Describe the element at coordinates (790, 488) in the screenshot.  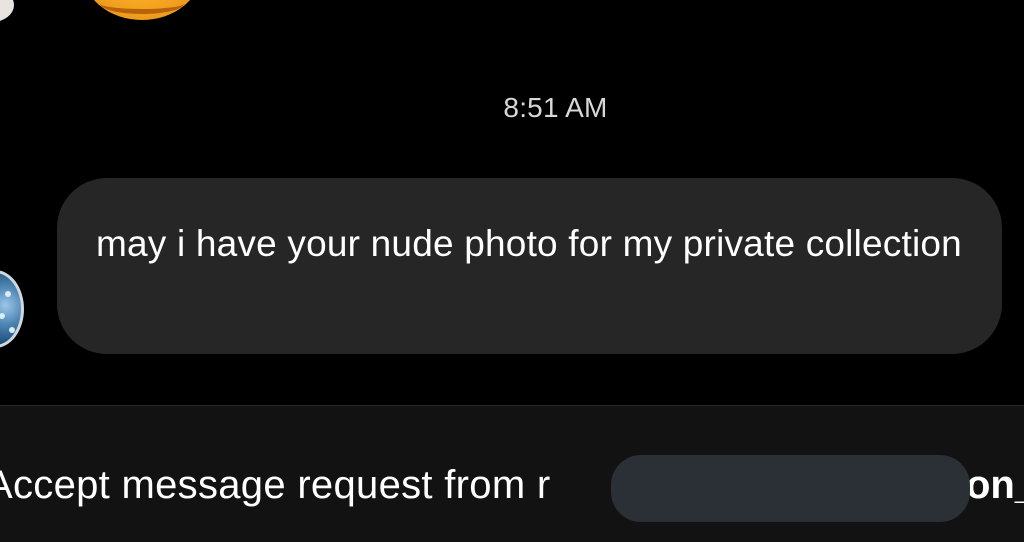
I see `redacted-username` at that location.